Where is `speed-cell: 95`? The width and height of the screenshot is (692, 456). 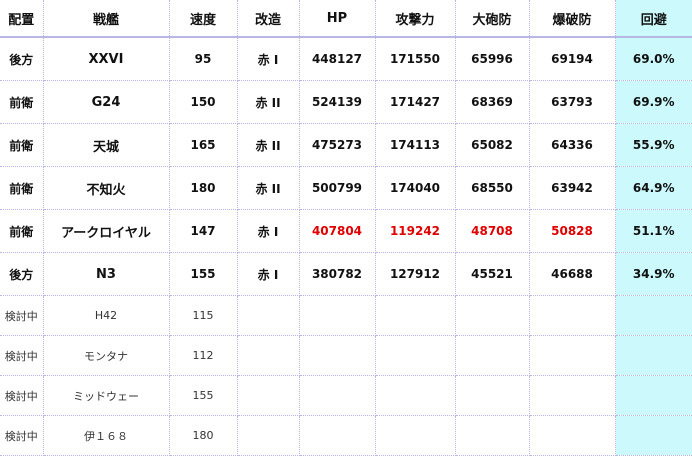
speed-cell: 95 is located at coordinates (203, 58).